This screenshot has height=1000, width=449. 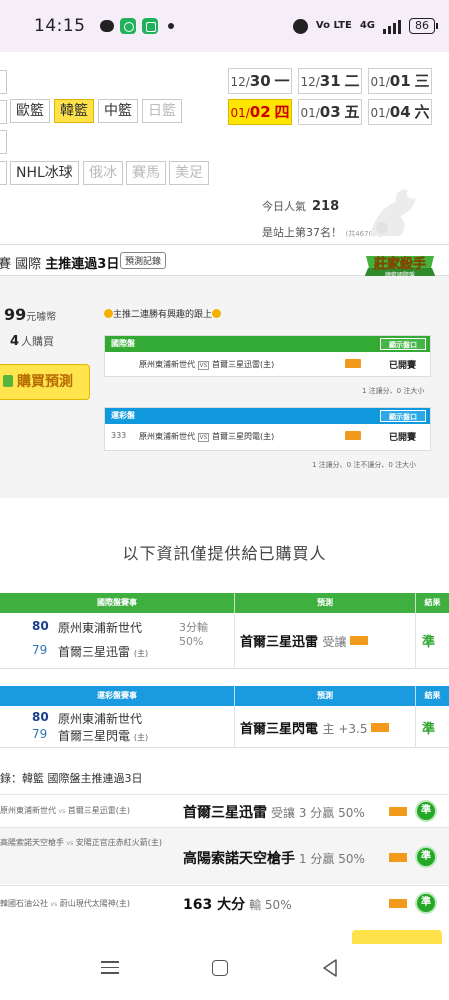 What do you see at coordinates (118, 111) in the screenshot?
I see `category-china-basketball: 中籃` at bounding box center [118, 111].